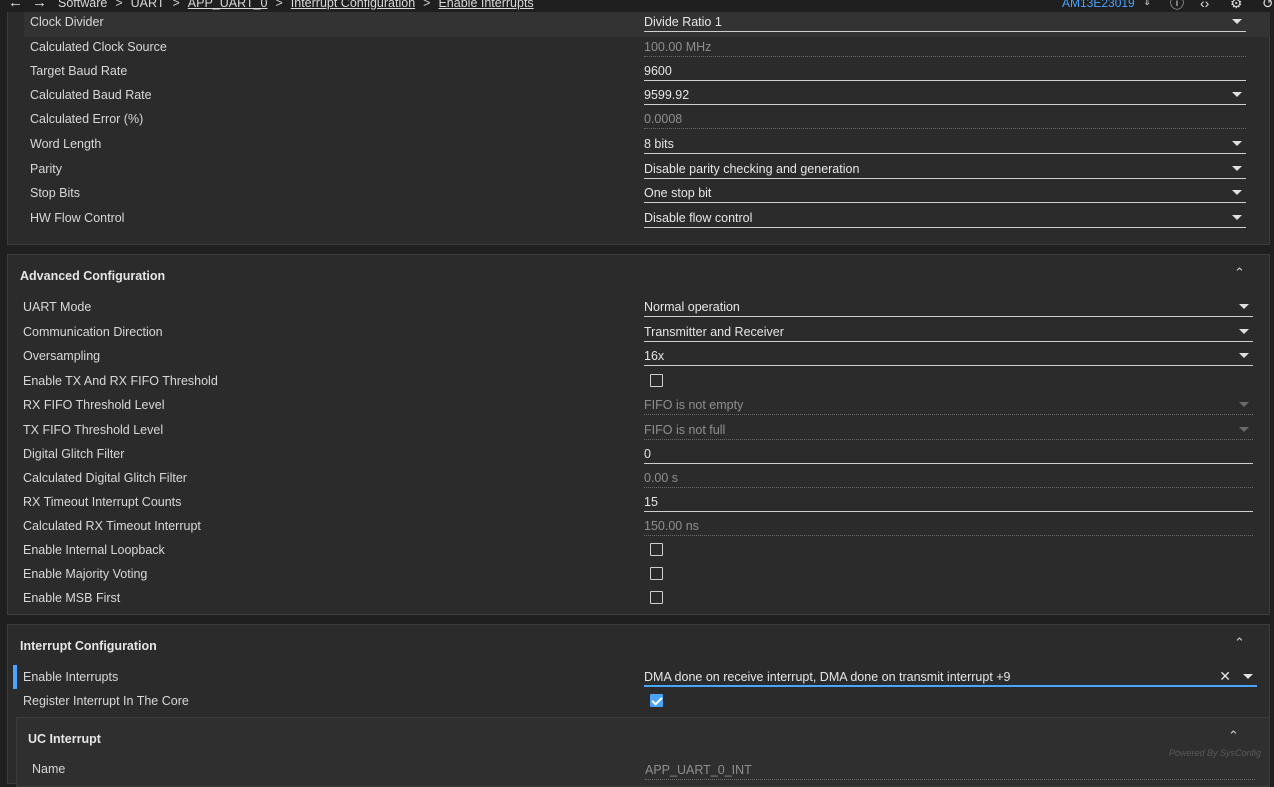 This screenshot has height=787, width=1274. What do you see at coordinates (678, 193) in the screenshot?
I see `field-value: One stop bit` at bounding box center [678, 193].